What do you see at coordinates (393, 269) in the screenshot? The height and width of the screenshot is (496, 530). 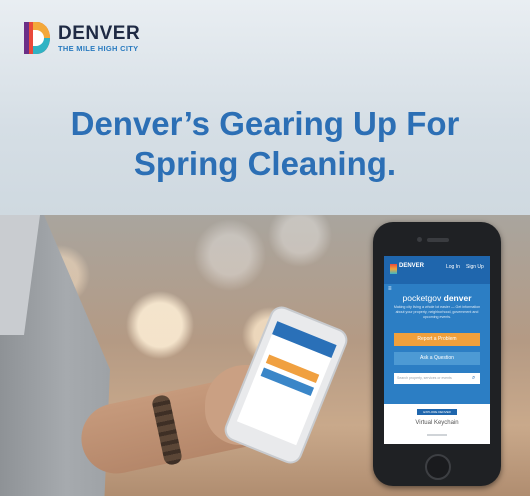 I see `app-logo-icon` at bounding box center [393, 269].